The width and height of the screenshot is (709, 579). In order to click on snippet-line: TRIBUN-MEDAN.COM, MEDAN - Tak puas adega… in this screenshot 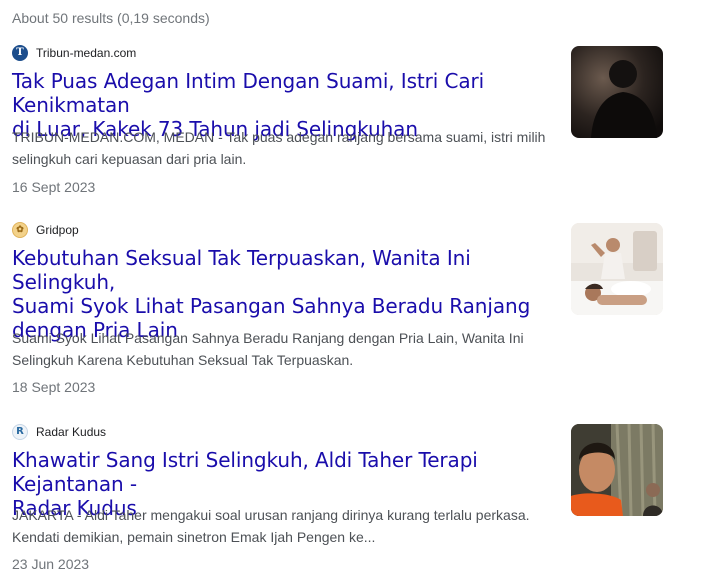, I will do `click(279, 137)`.